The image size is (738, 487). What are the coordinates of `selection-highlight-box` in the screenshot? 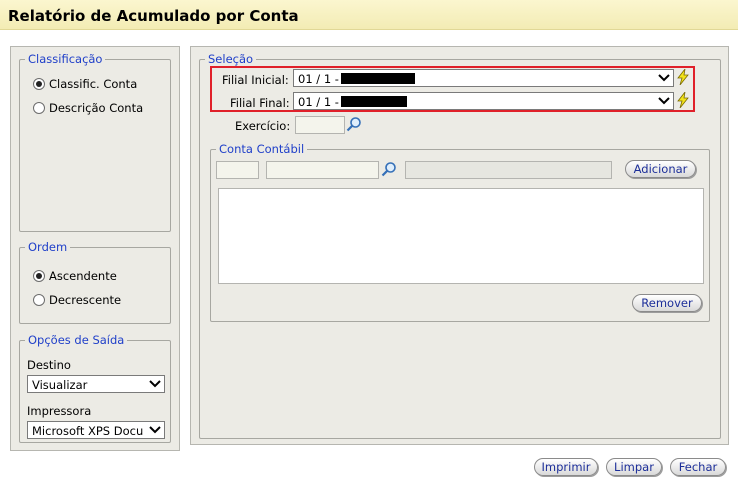 It's located at (452, 89).